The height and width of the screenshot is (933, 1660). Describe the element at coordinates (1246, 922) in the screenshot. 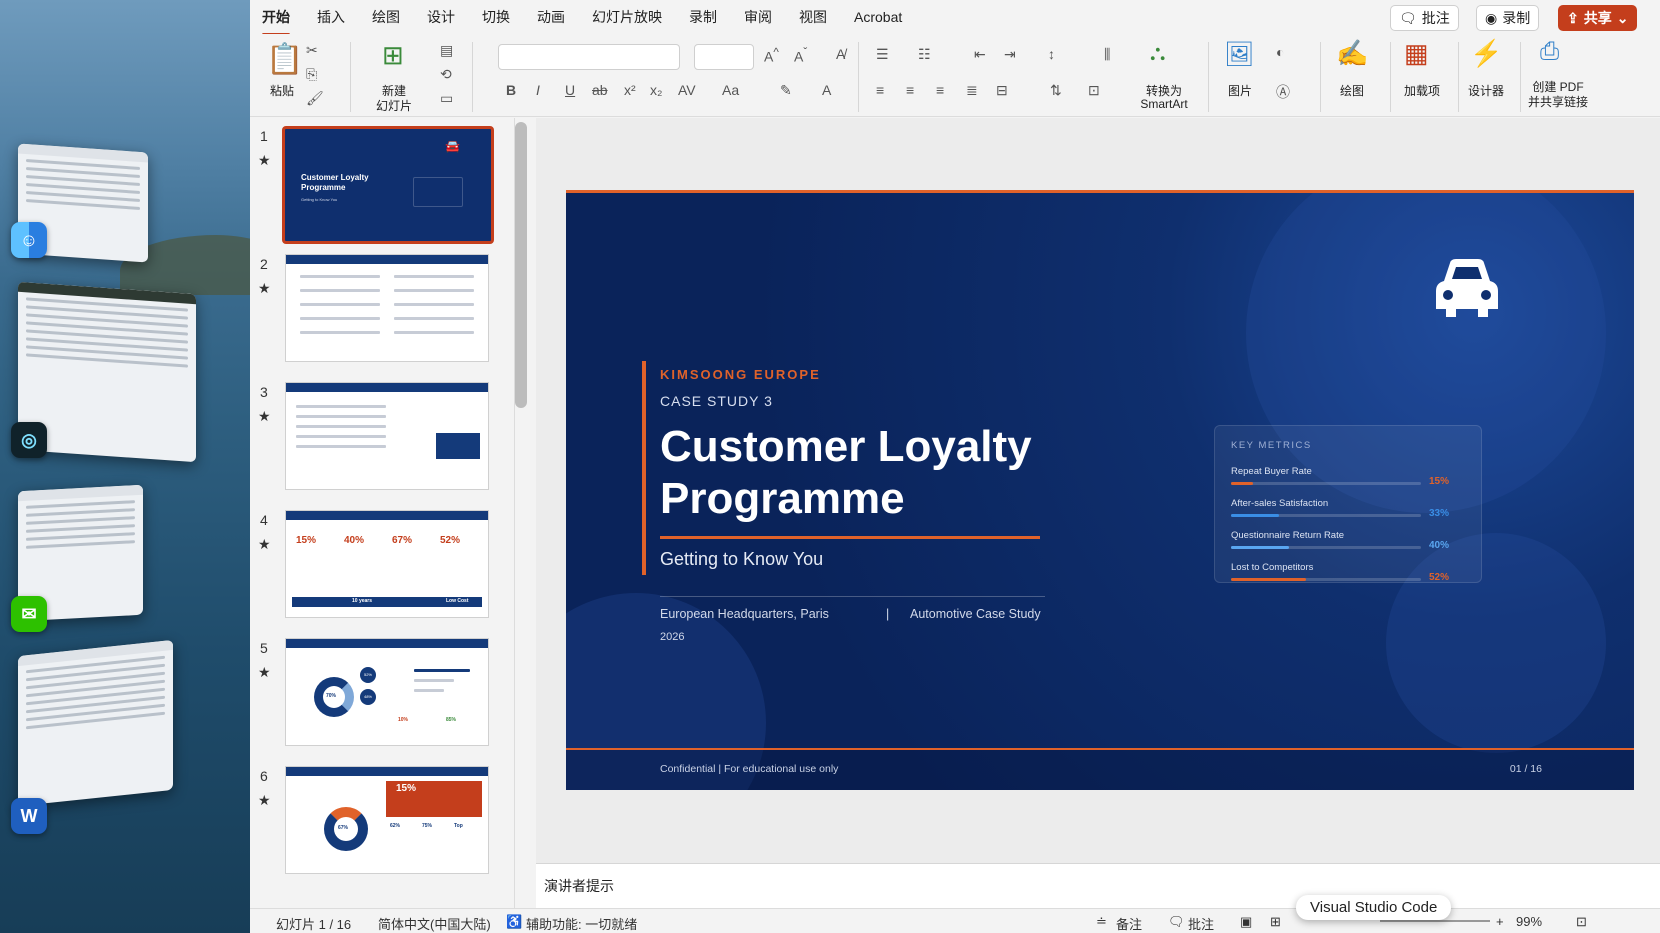

I see `normal-view-icon: ▣` at that location.